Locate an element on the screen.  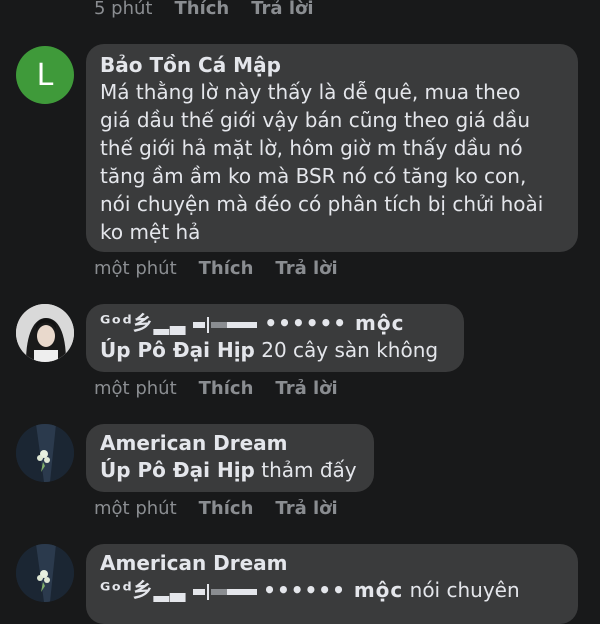
comment-meta-top: 5 phút Thích Trả lời is located at coordinates (215, 9).